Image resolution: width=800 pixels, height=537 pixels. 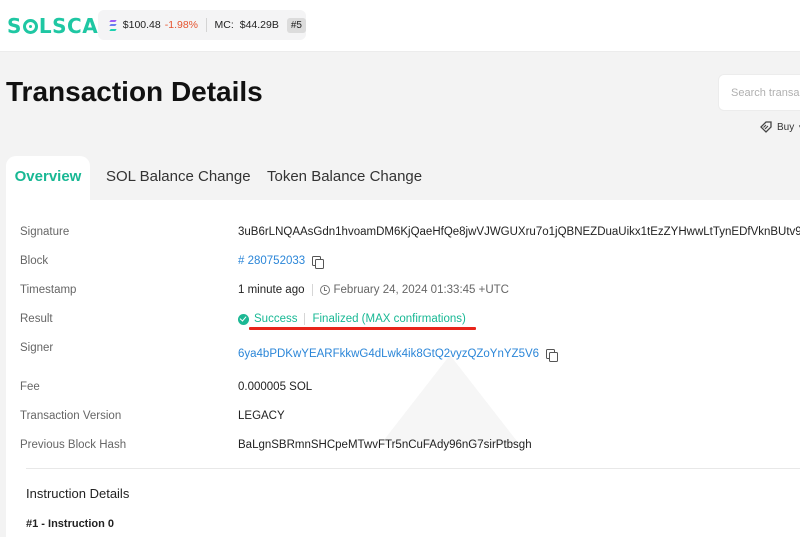 I want to click on section-divider, so click(x=413, y=468).